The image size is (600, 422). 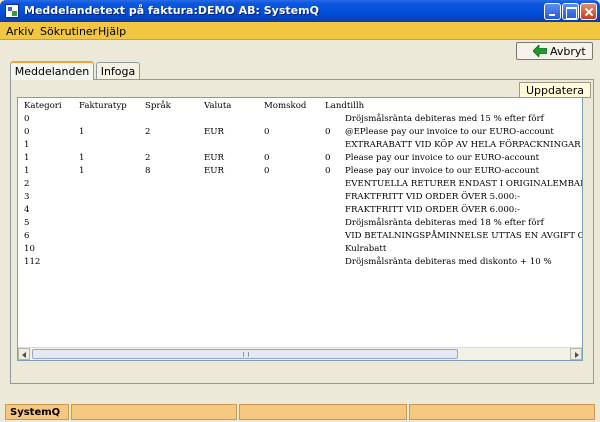 I want to click on status-app-label: SystemQ, so click(x=35, y=412).